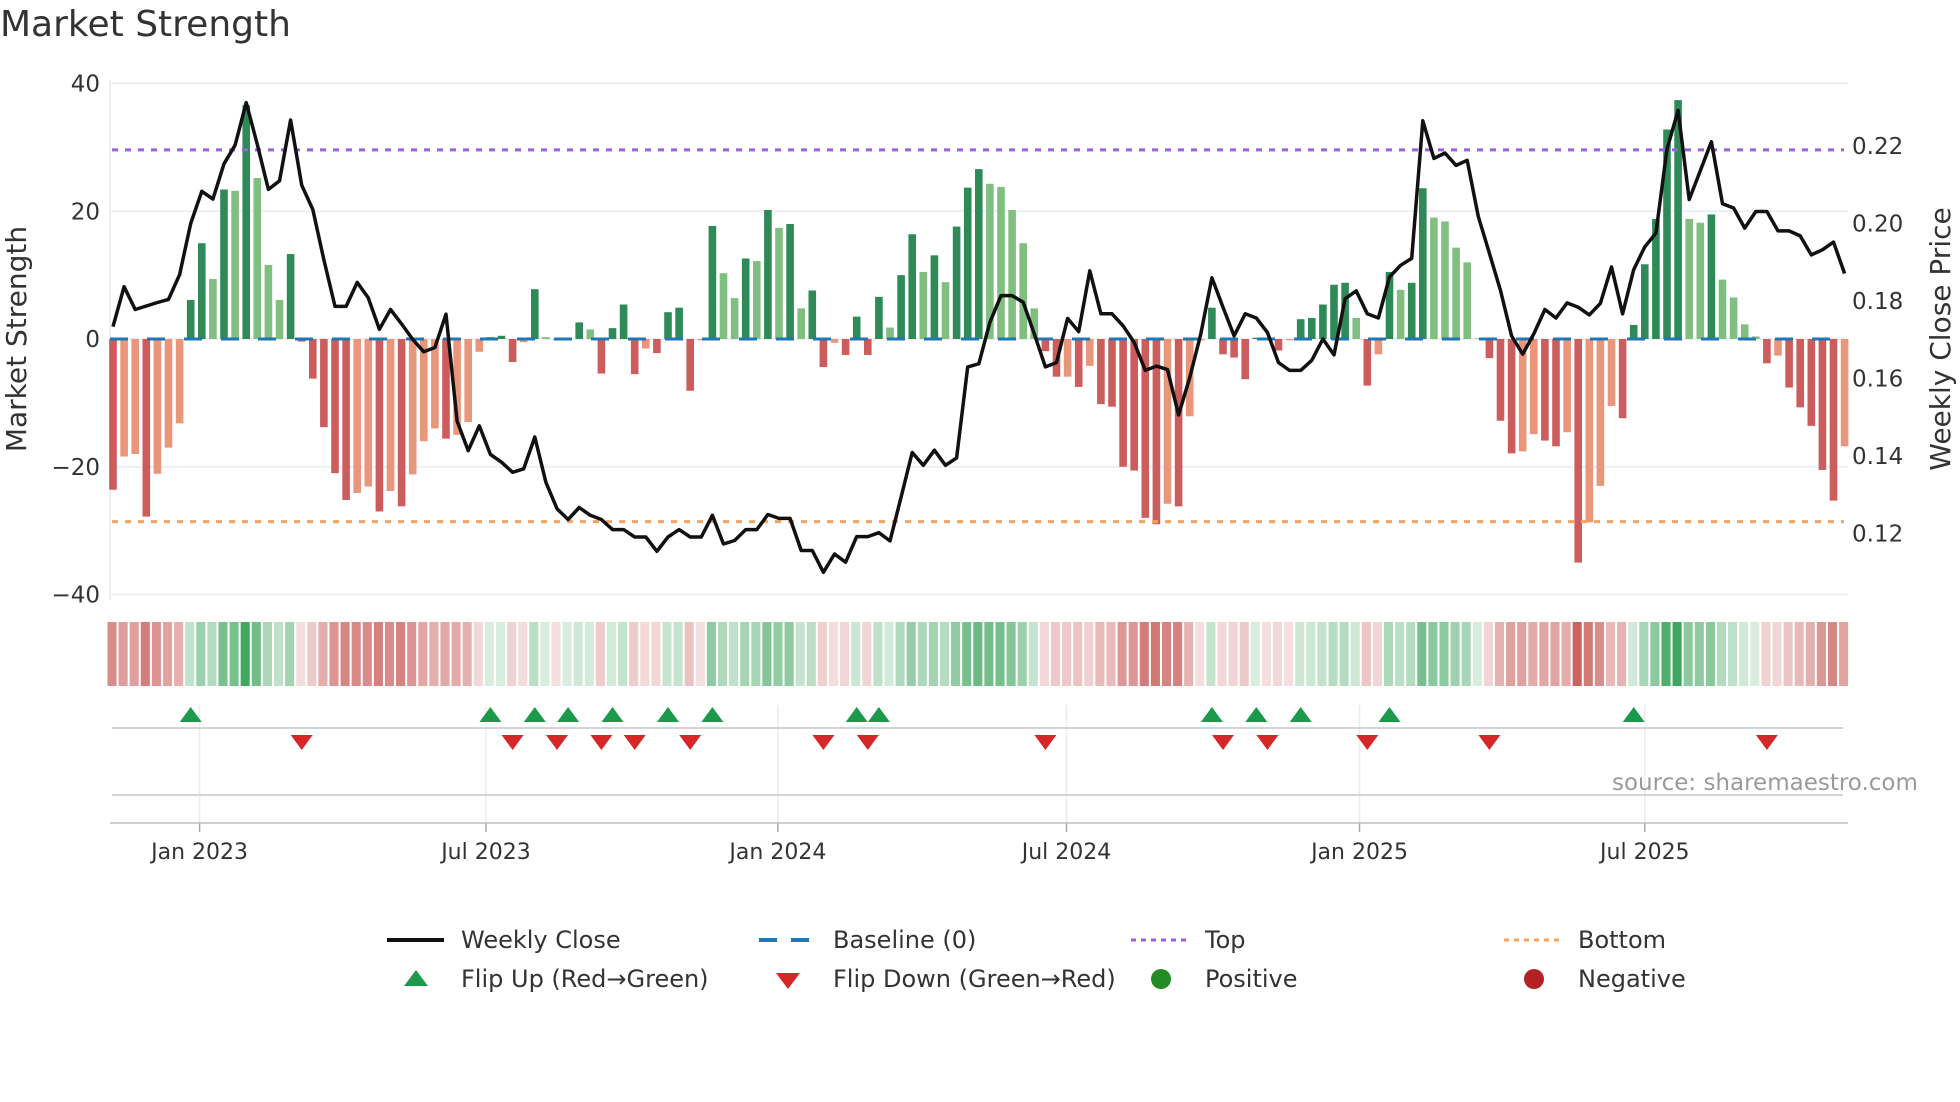 The height and width of the screenshot is (1102, 1960). What do you see at coordinates (1532, 940) in the screenshot?
I see `dotted-line-icon` at bounding box center [1532, 940].